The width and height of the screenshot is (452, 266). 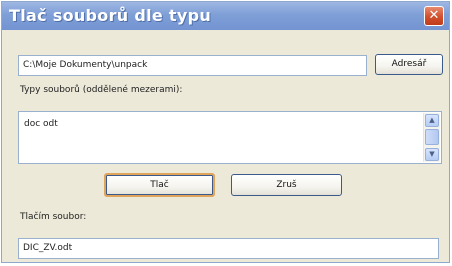 I want to click on scroll-down-icon: ▼, so click(x=432, y=154).